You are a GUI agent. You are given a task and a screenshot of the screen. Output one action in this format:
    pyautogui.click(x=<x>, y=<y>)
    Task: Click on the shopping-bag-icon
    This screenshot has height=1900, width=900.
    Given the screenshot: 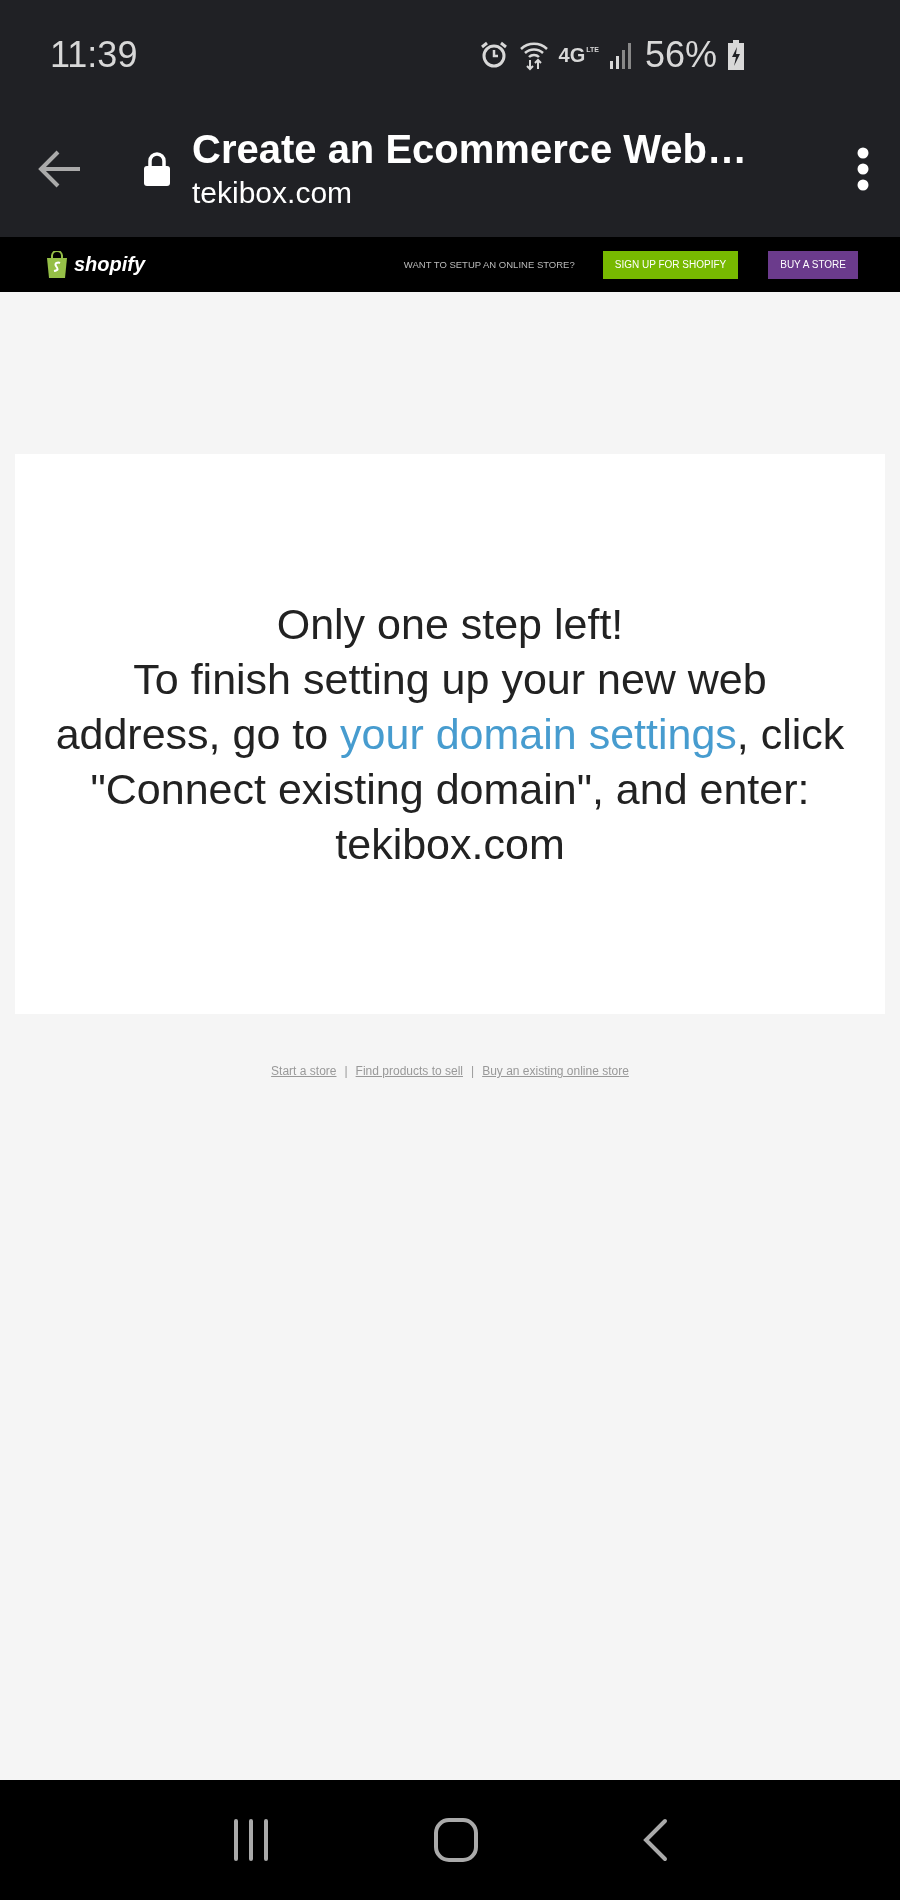 What is the action you would take?
    pyautogui.click(x=57, y=264)
    